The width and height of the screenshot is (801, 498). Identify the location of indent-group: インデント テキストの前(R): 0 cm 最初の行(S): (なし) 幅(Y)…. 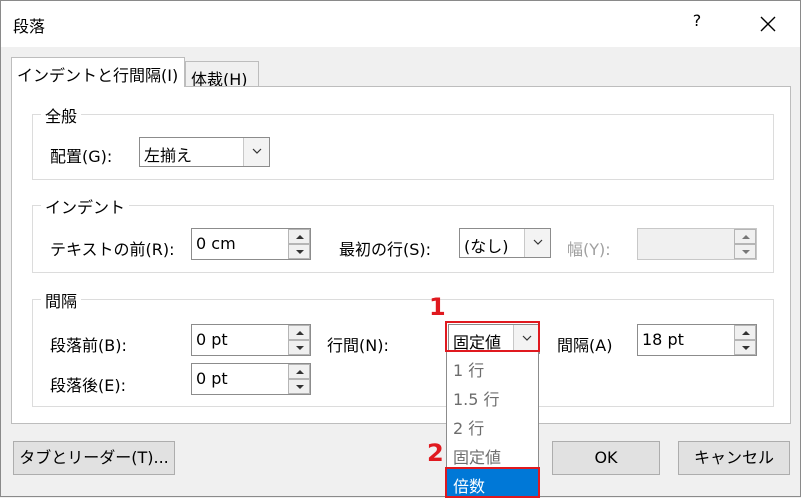
(403, 233).